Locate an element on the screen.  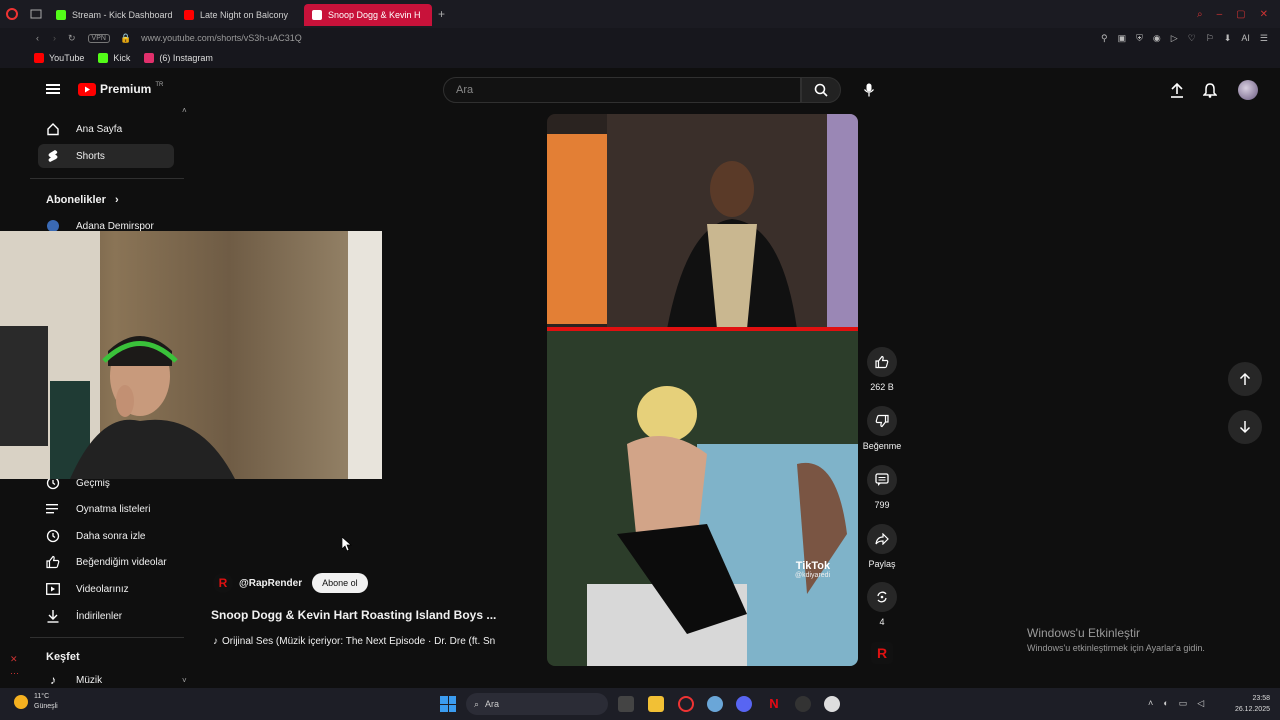
tab-late-night: Late Night on Balcony is located at coordinates (240, 15).